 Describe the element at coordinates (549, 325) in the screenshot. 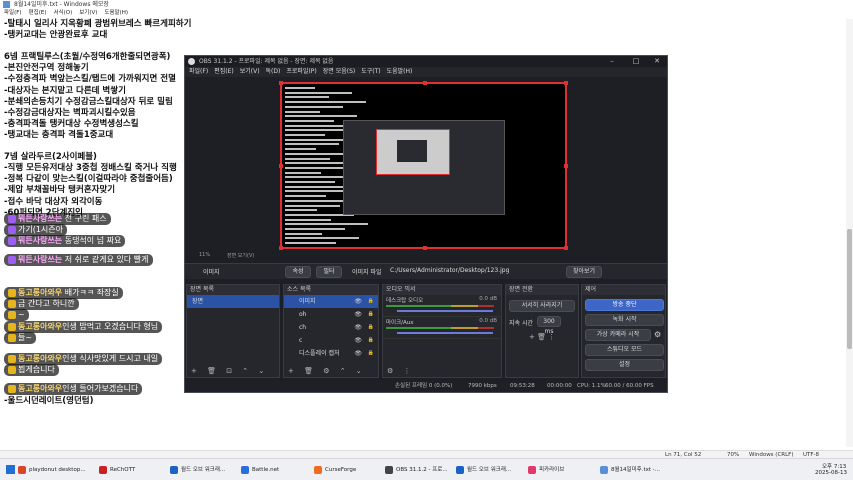

I see `duration-input: 300 ms` at that location.